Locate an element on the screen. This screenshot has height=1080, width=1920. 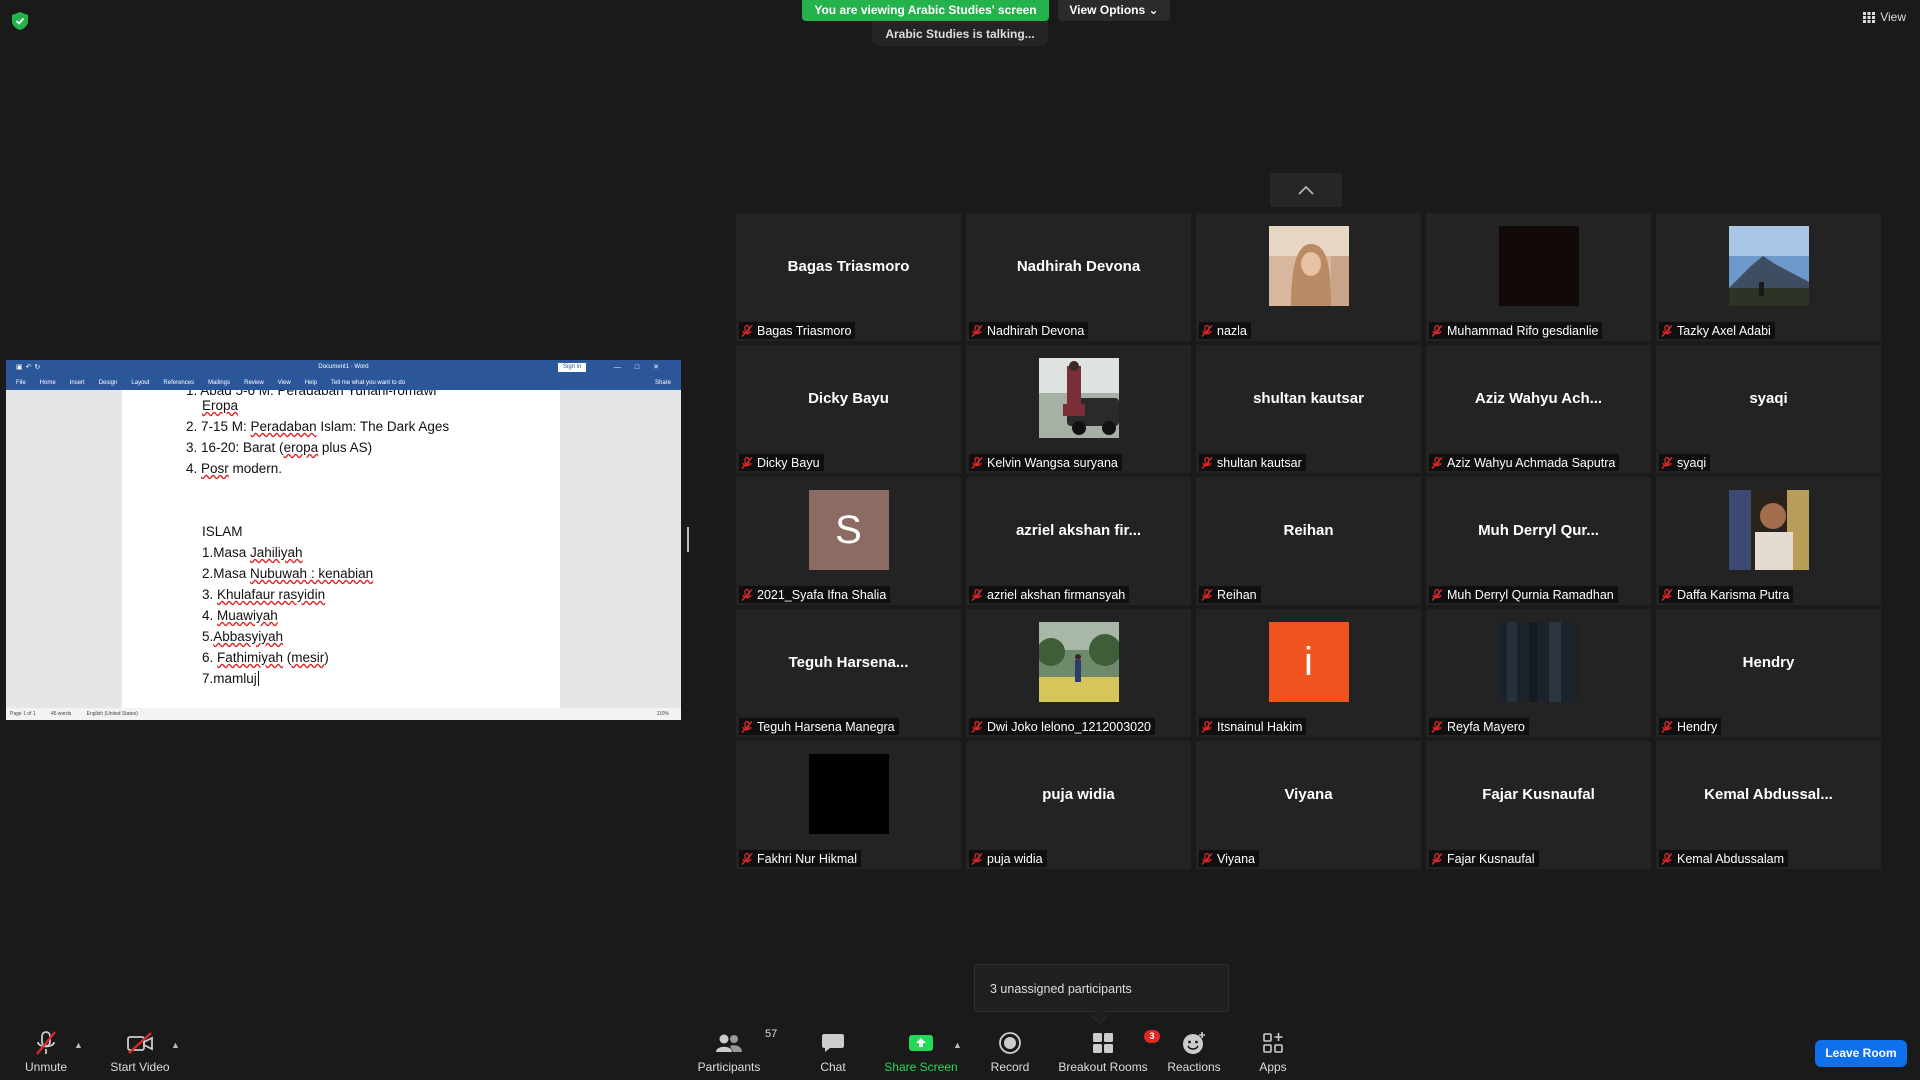
view-options-button: View Options ⌄ is located at coordinates (1114, 10).